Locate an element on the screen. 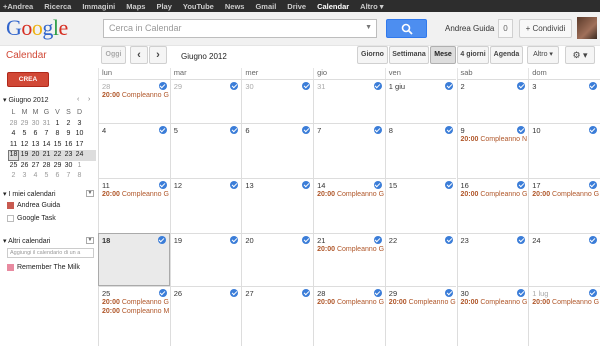 The image size is (600, 357). day-number: 20 is located at coordinates (249, 240).